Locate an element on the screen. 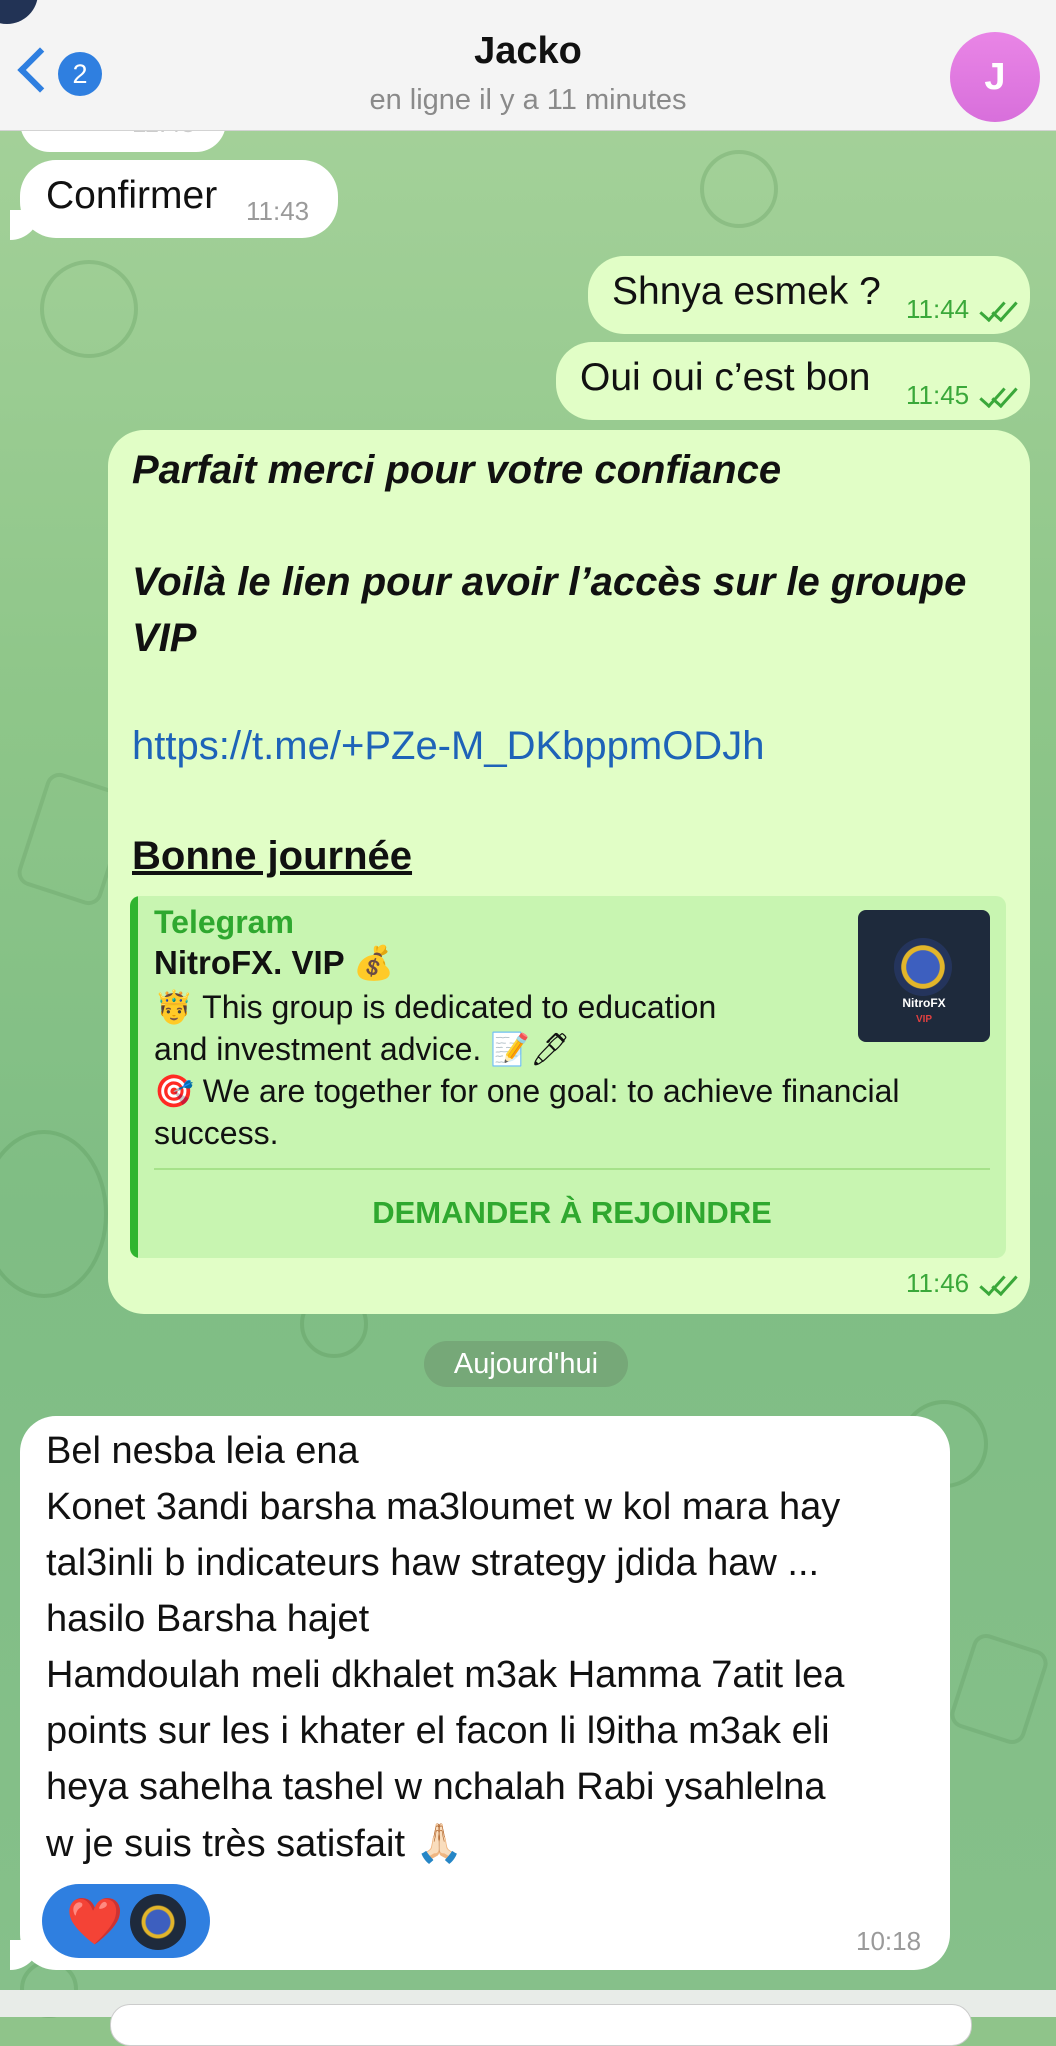 The width and height of the screenshot is (1056, 2046). contact-name: Jacko is located at coordinates (528, 51).